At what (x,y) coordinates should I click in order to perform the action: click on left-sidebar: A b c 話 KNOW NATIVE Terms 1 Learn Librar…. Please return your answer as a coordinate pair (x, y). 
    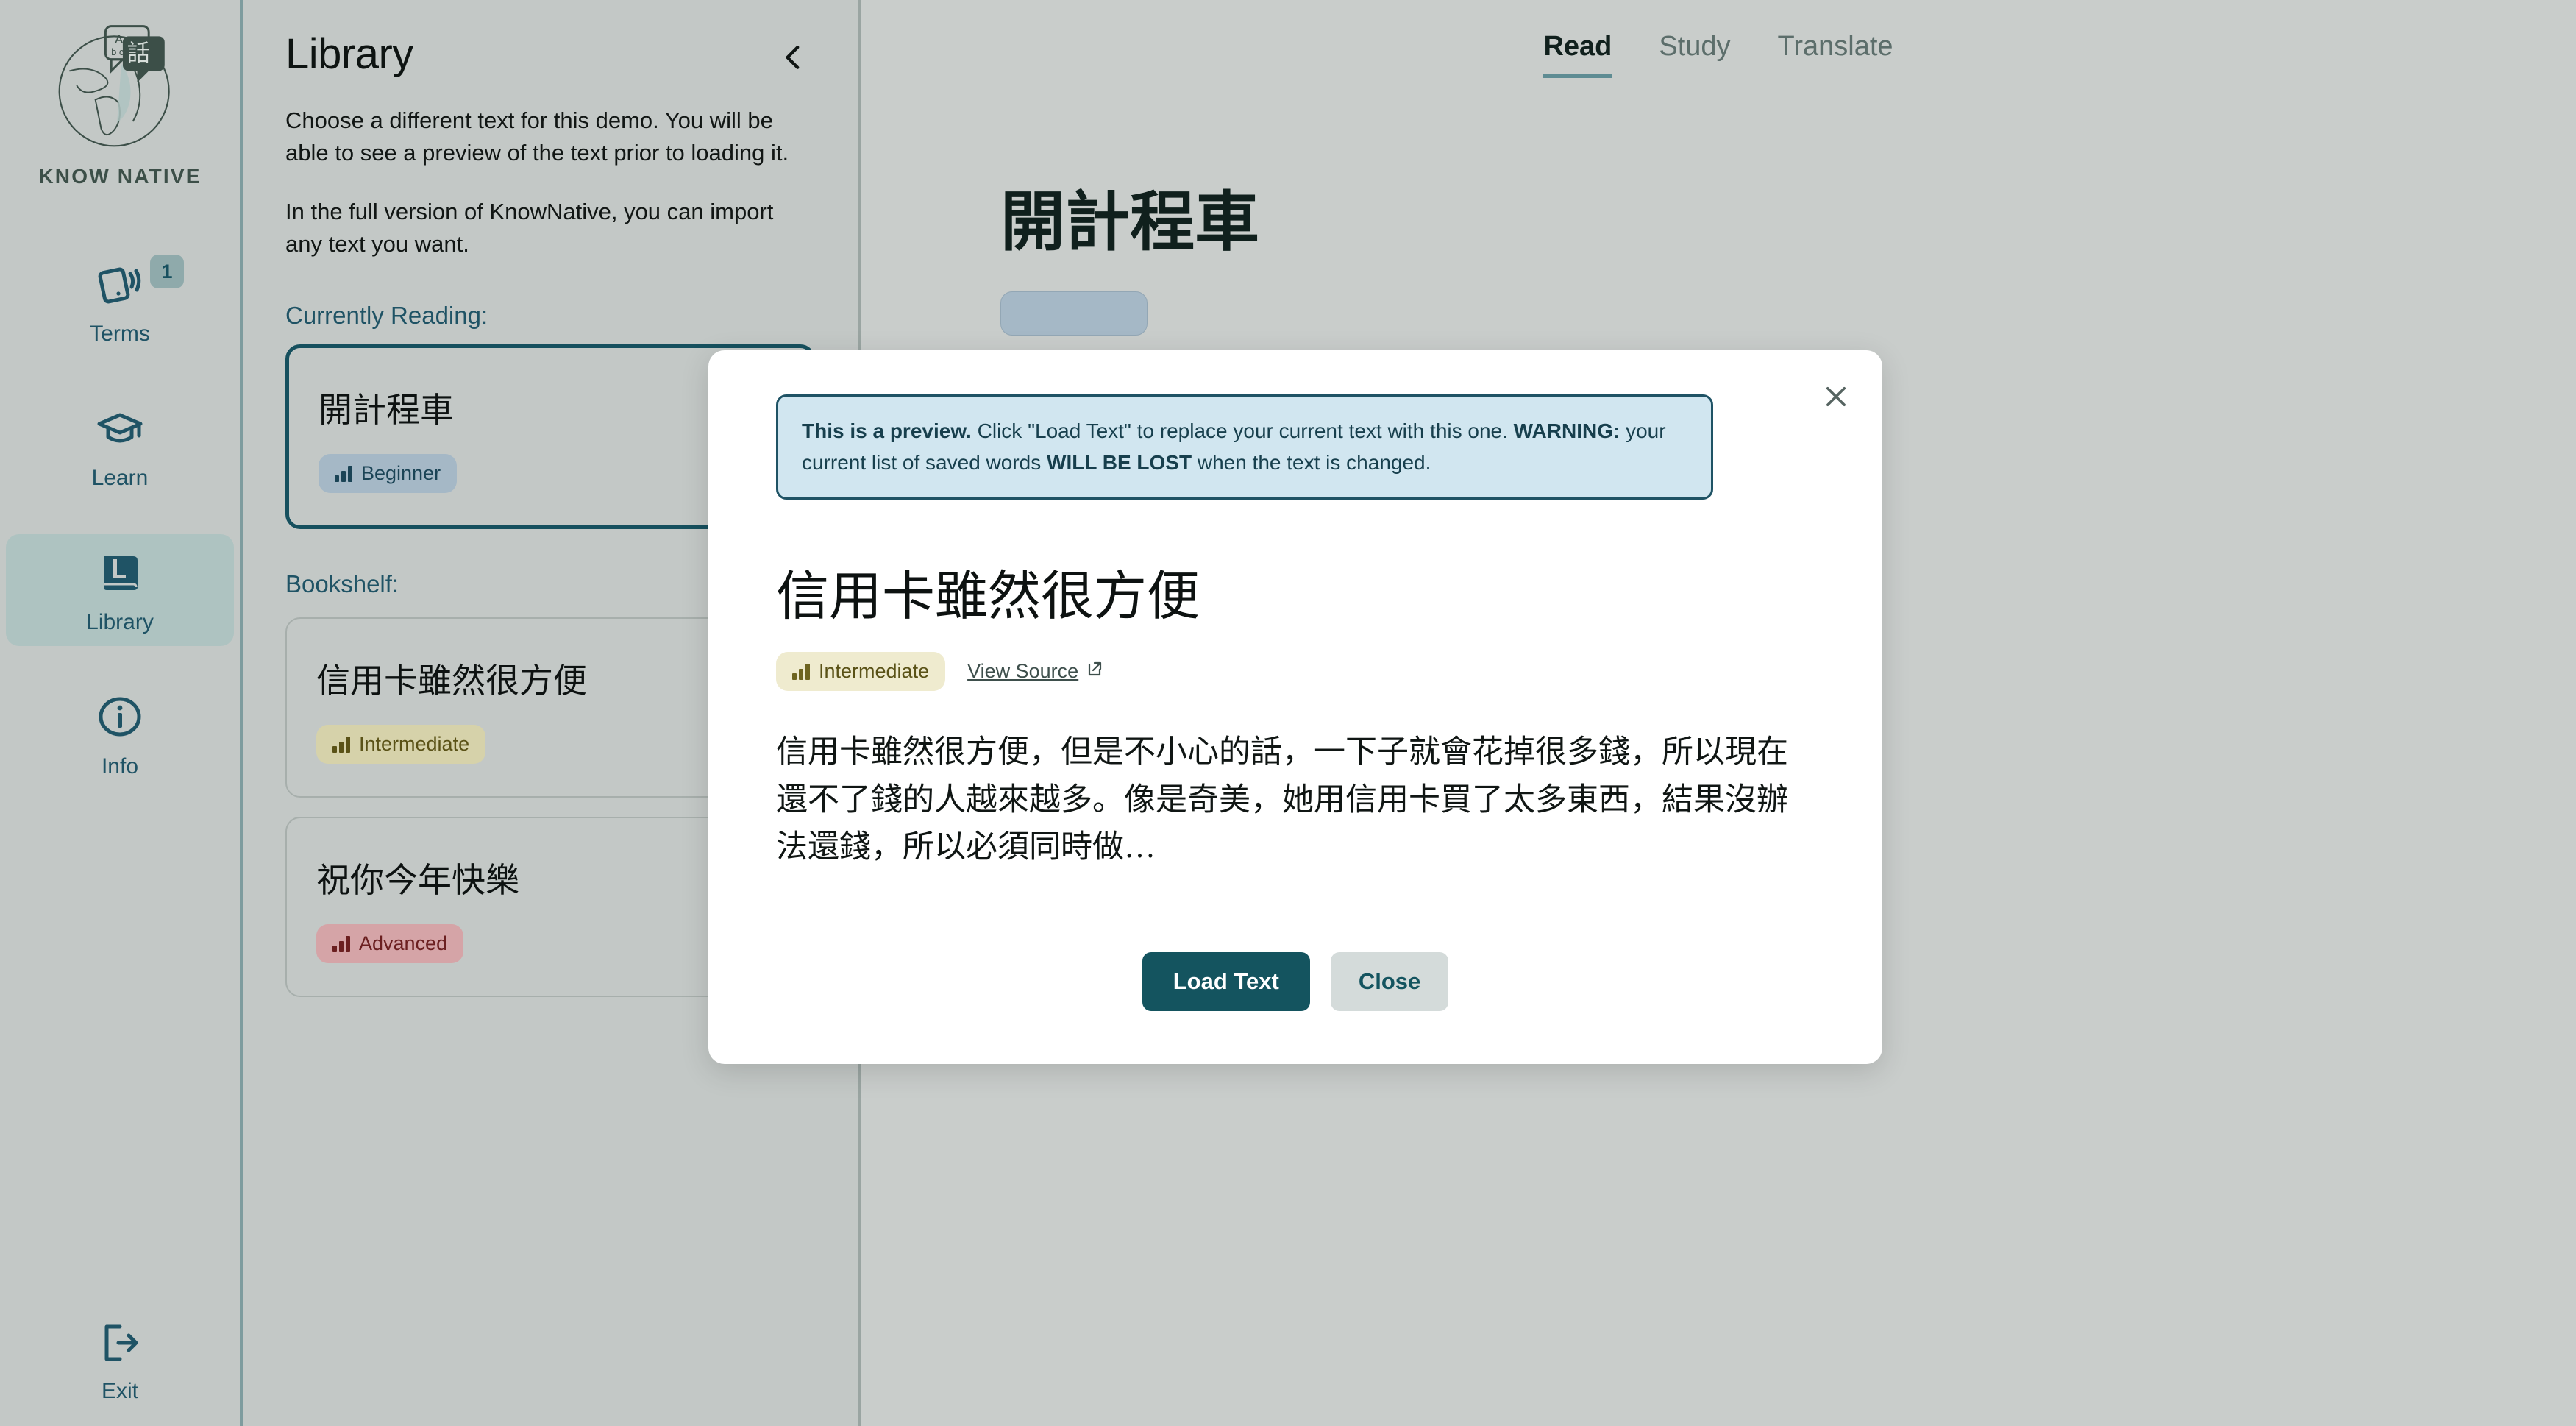
    Looking at the image, I should click on (121, 713).